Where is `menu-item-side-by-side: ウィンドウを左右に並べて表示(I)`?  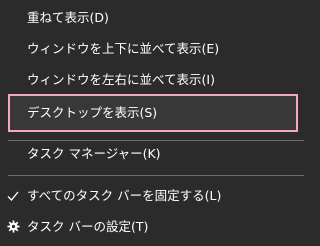
menu-item-side-by-side: ウィンドウを左右に並べて表示(I) is located at coordinates (156, 80).